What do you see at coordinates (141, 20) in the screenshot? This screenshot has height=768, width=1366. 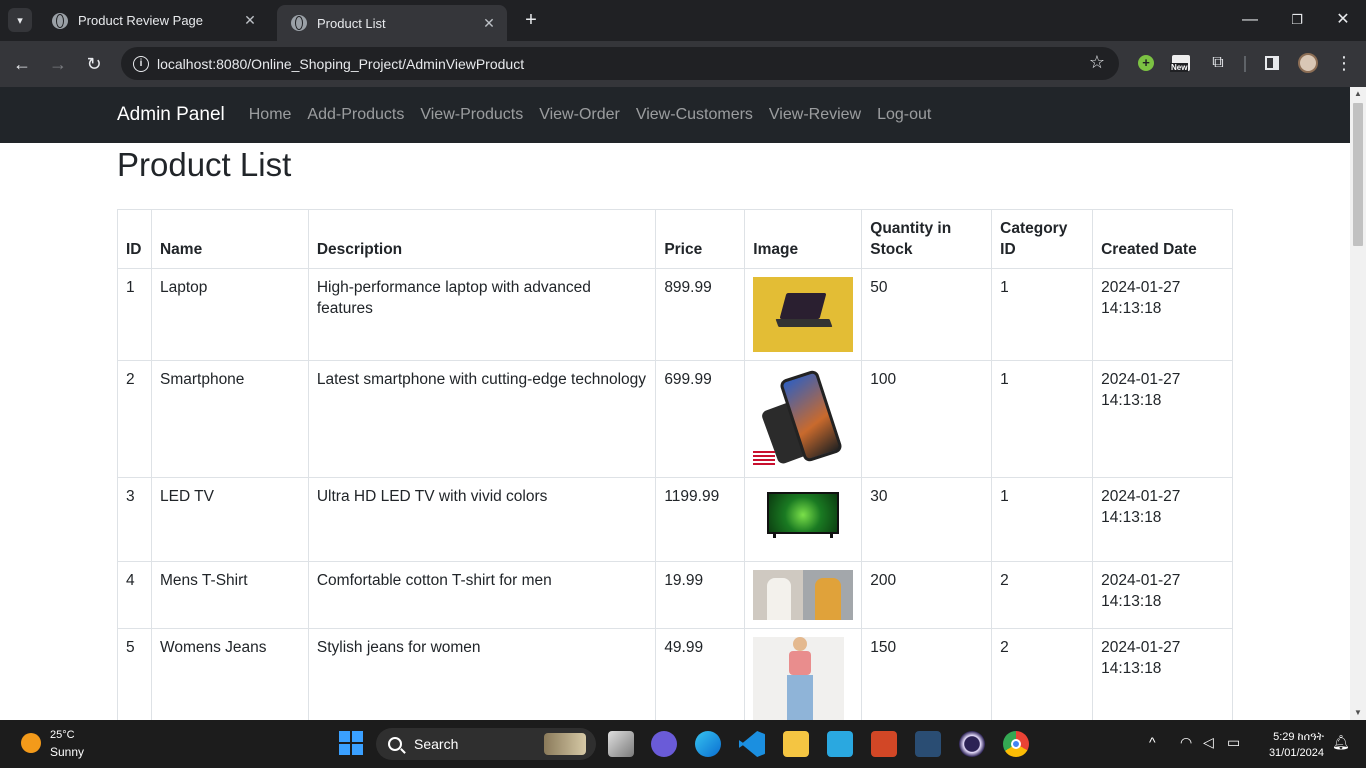 I see `tab-title: Product Review Page` at bounding box center [141, 20].